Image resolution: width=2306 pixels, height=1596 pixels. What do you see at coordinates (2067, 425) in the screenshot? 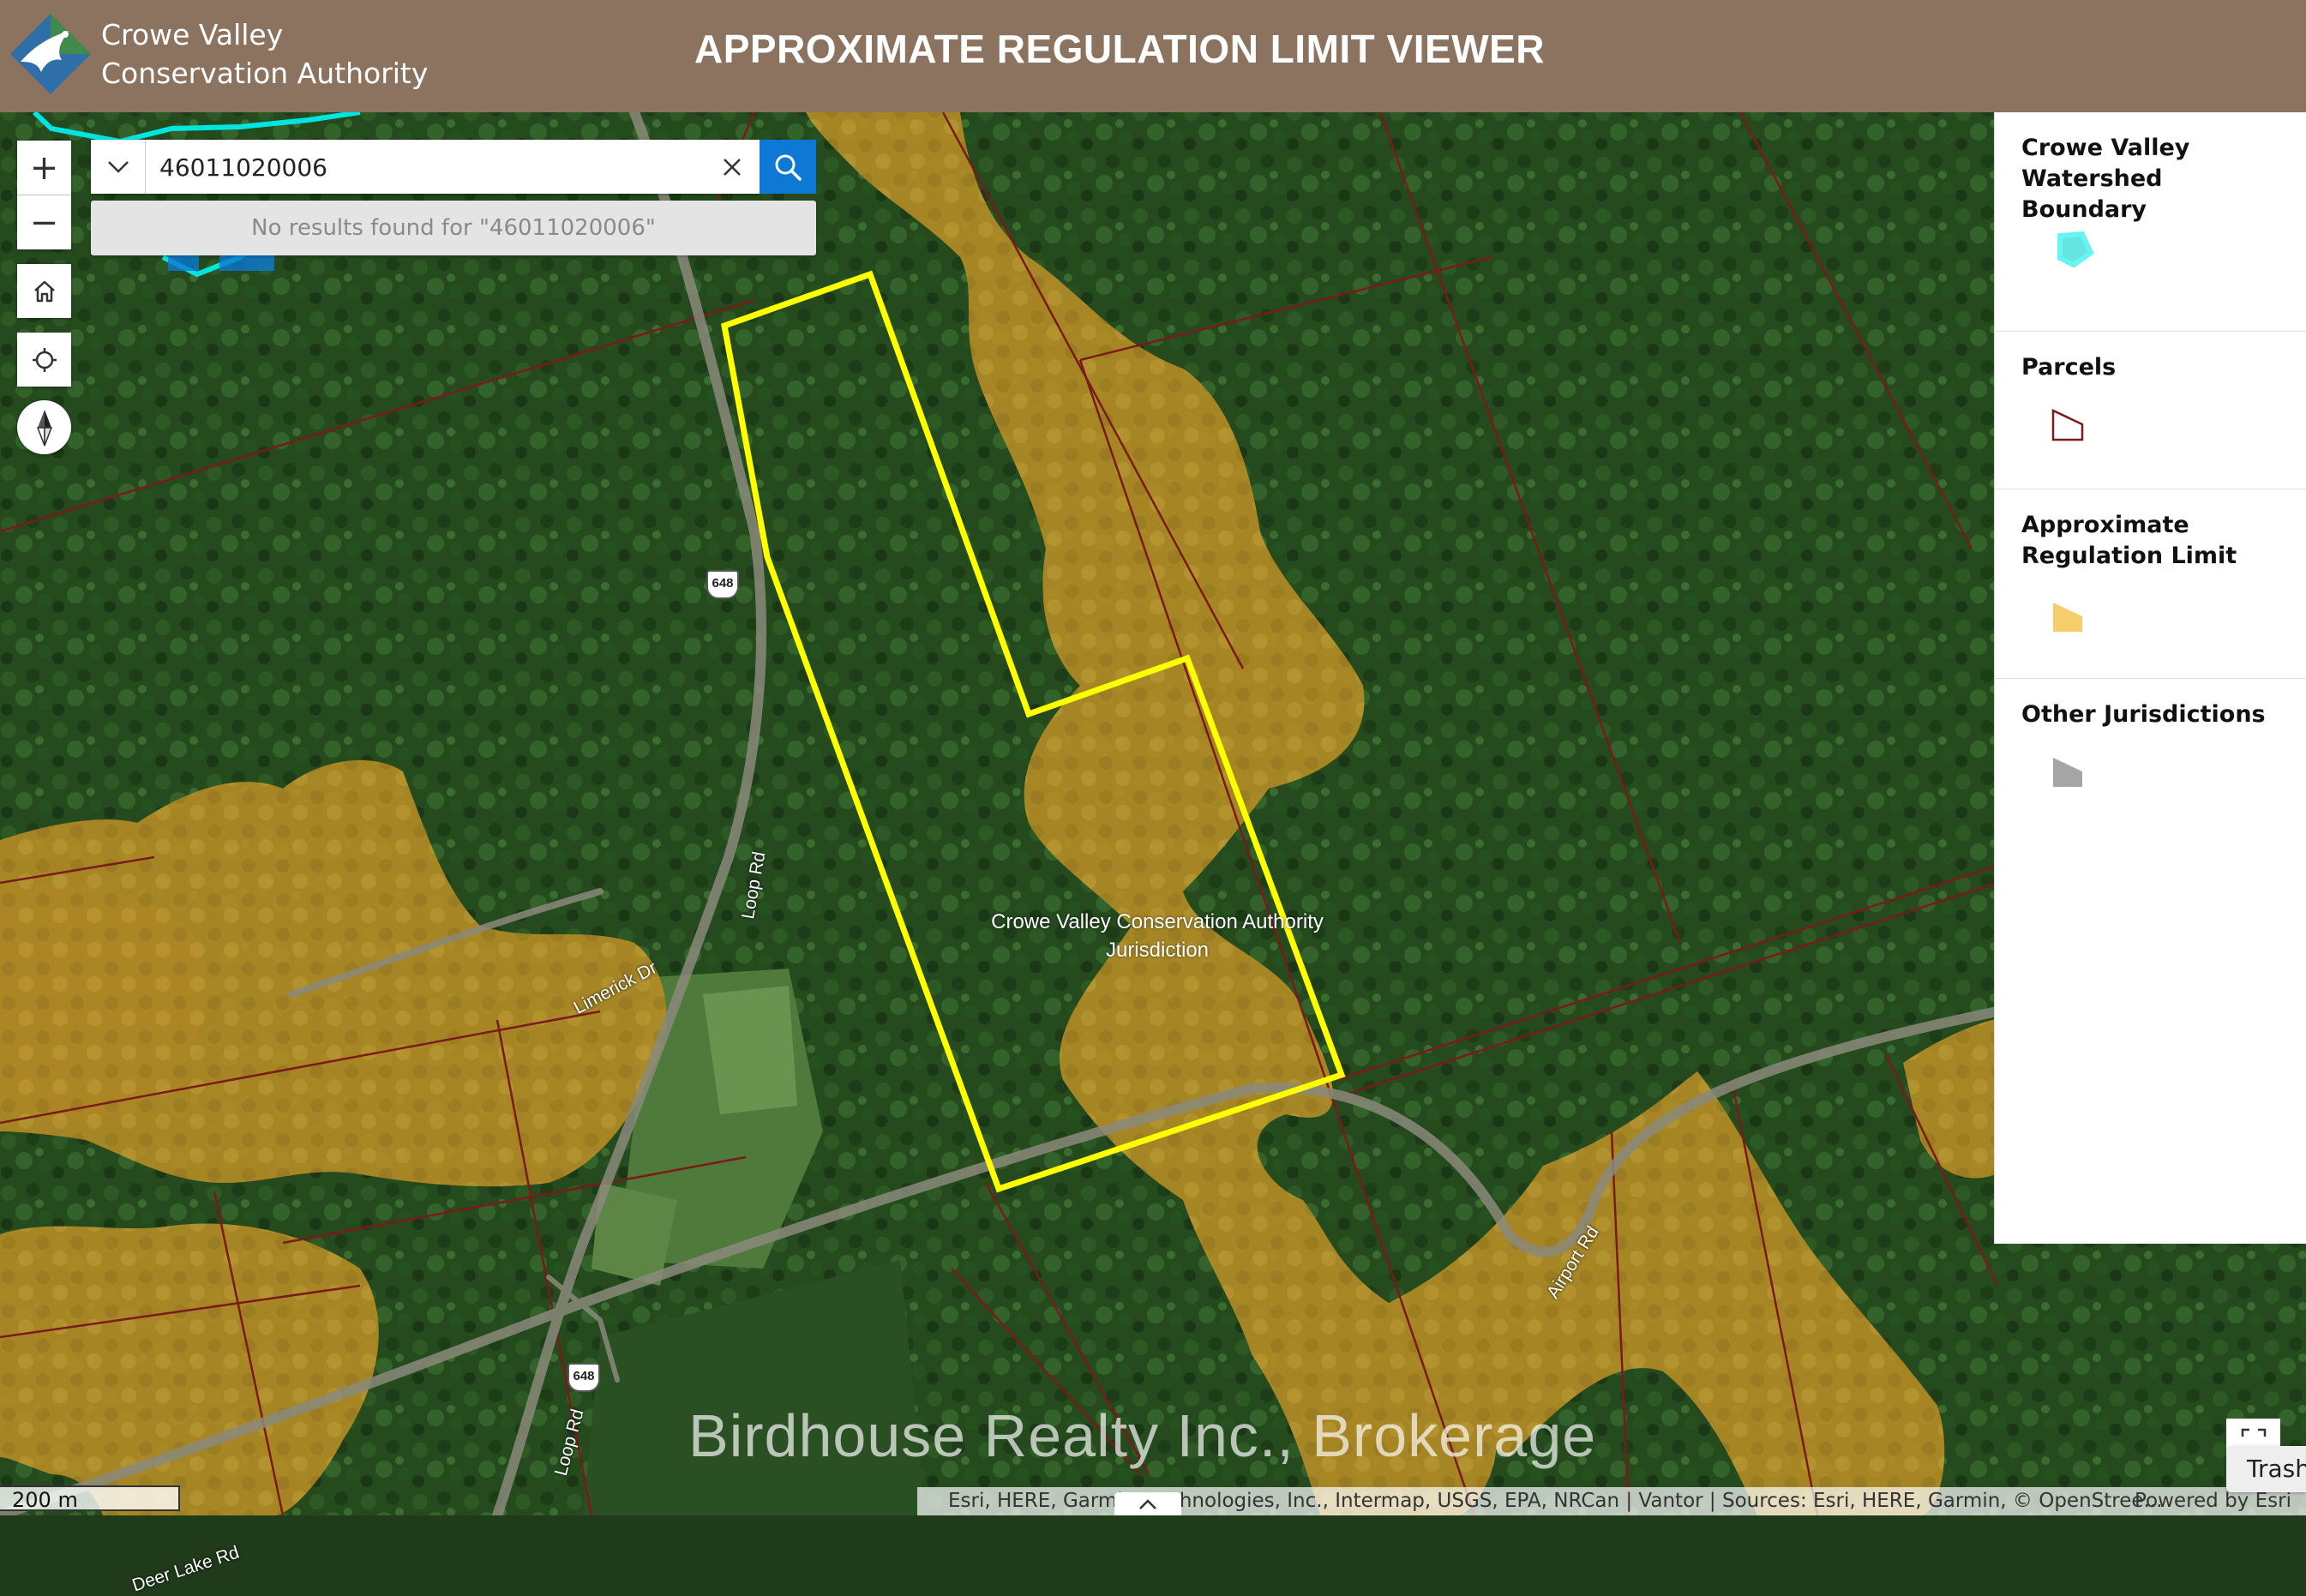
I see `parcels-swatch-icon` at bounding box center [2067, 425].